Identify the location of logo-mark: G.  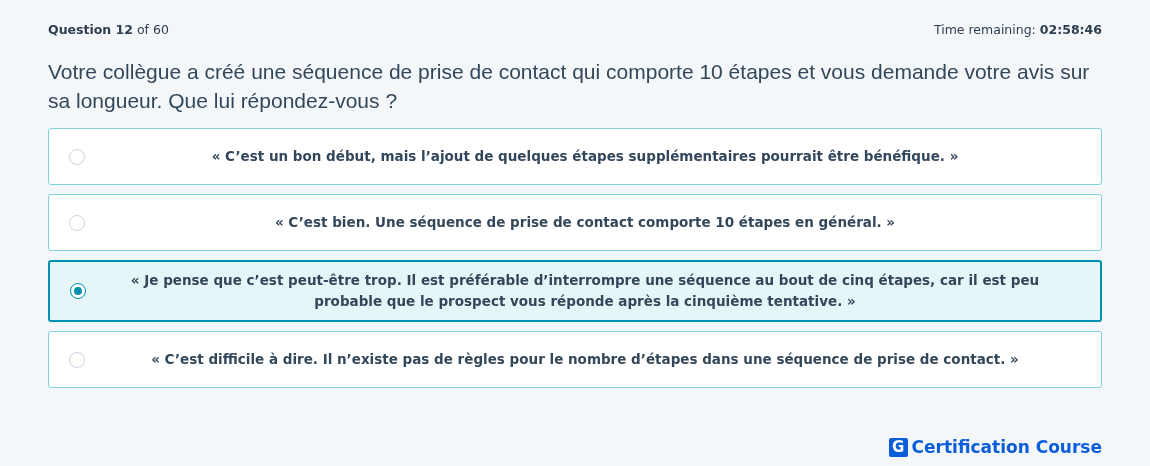
(898, 447).